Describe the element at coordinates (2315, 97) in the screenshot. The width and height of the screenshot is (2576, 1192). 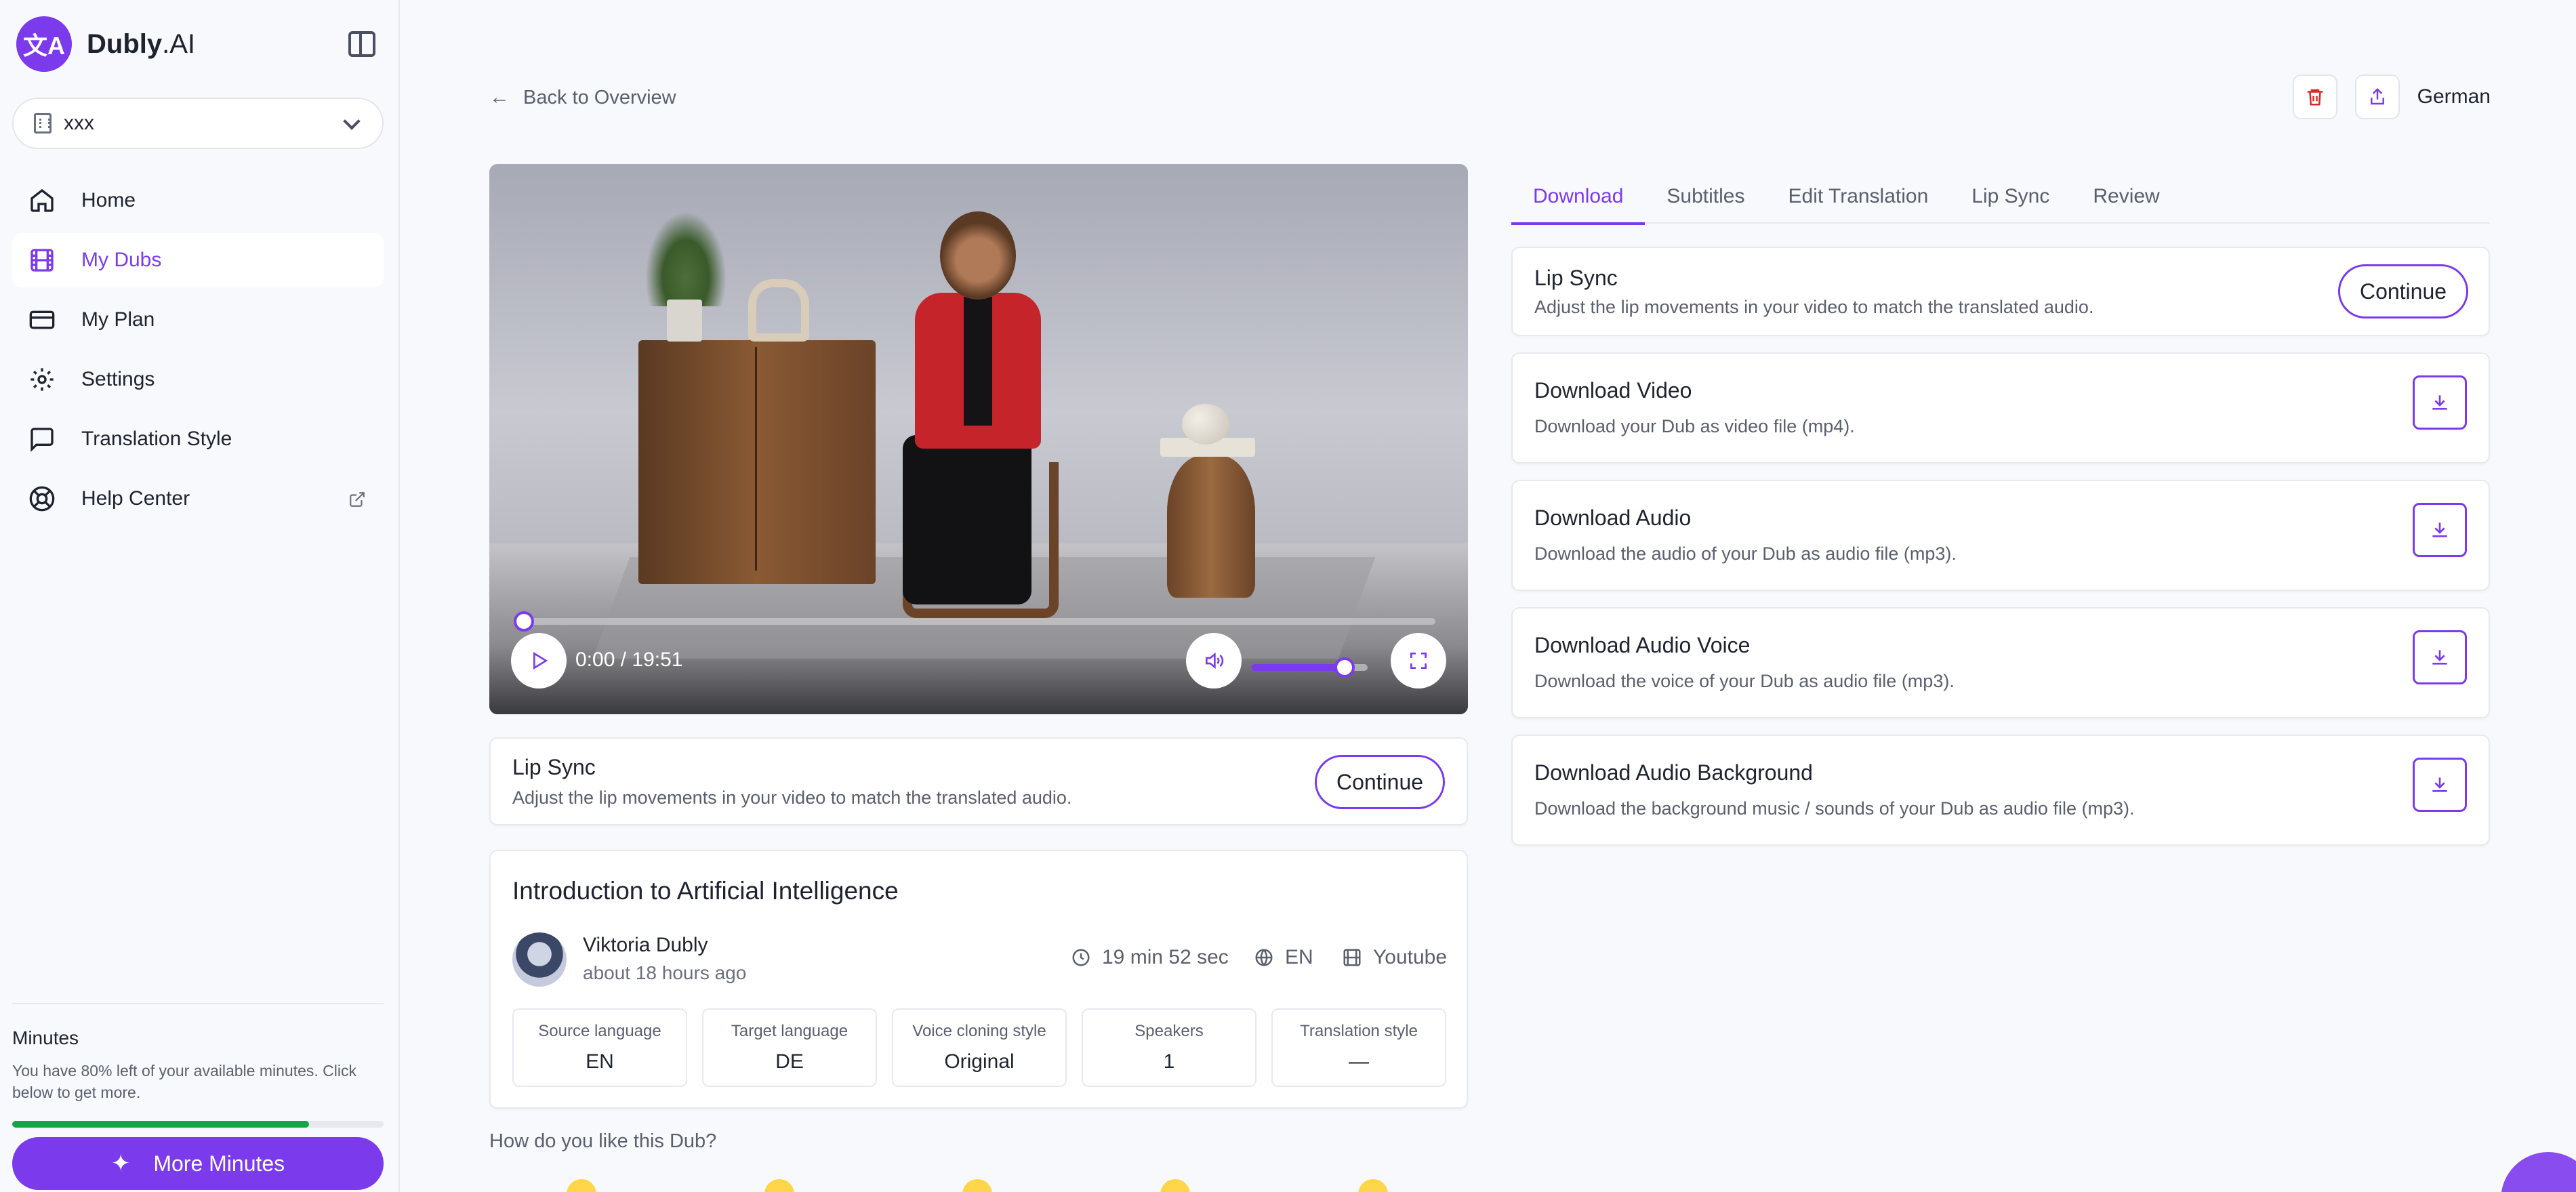
I see `delete-button` at that location.